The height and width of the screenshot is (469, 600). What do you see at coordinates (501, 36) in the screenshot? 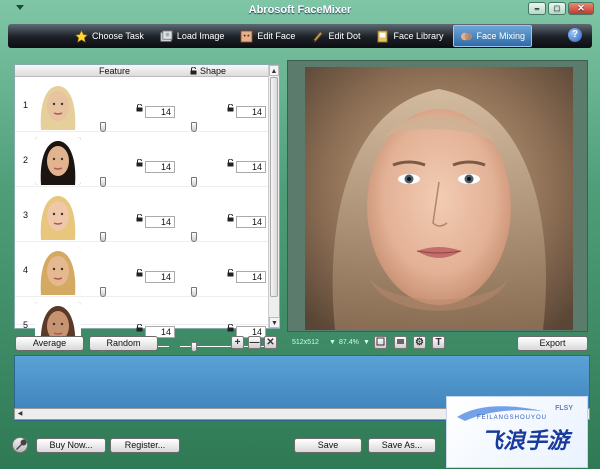
I see `toolbar-label: Face Mixing` at bounding box center [501, 36].